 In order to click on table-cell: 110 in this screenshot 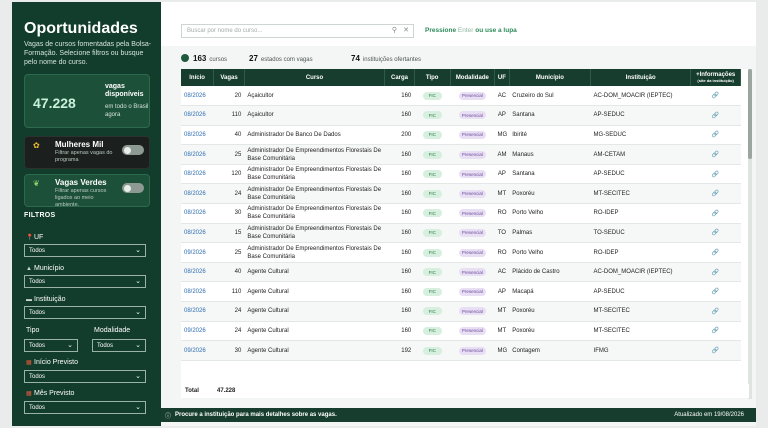, I will do `click(229, 292)`.